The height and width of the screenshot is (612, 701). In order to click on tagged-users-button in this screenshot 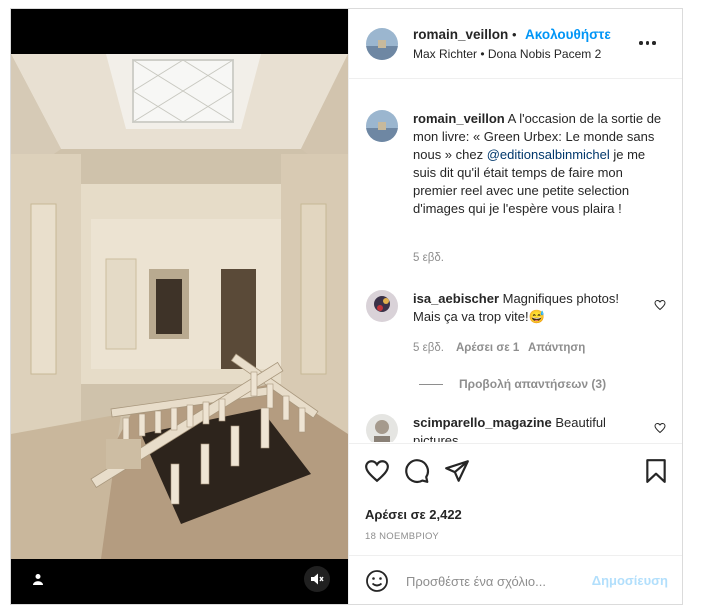, I will do `click(38, 579)`.